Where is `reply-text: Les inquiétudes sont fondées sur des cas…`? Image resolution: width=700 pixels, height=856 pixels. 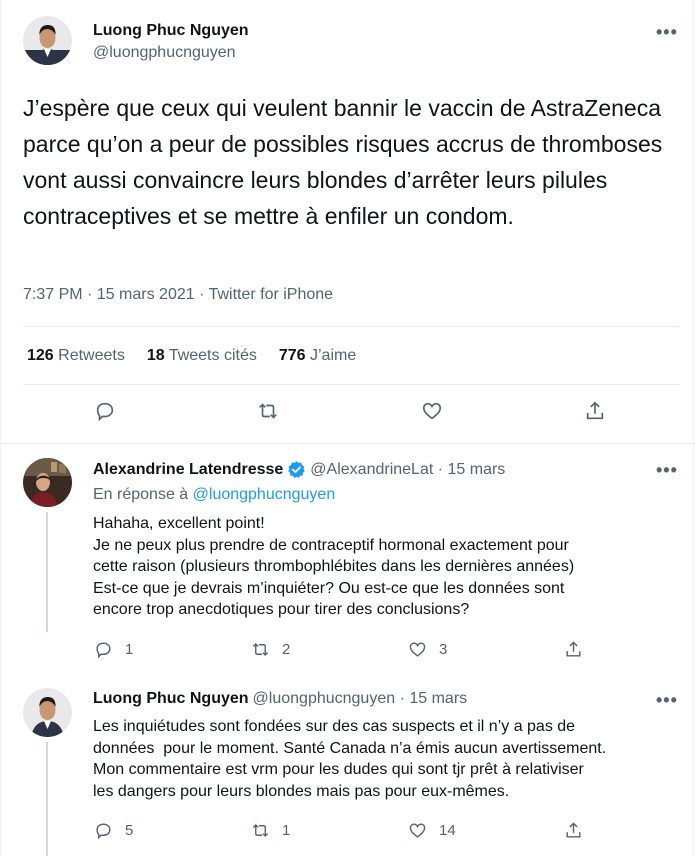
reply-text: Les inquiétudes sont fondées sur des cas… is located at coordinates (378, 759).